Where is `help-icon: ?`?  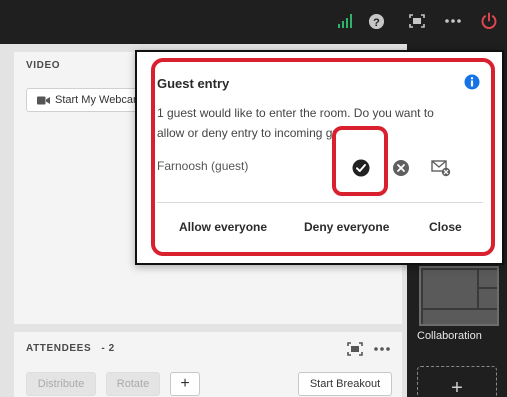
help-icon: ? is located at coordinates (376, 21).